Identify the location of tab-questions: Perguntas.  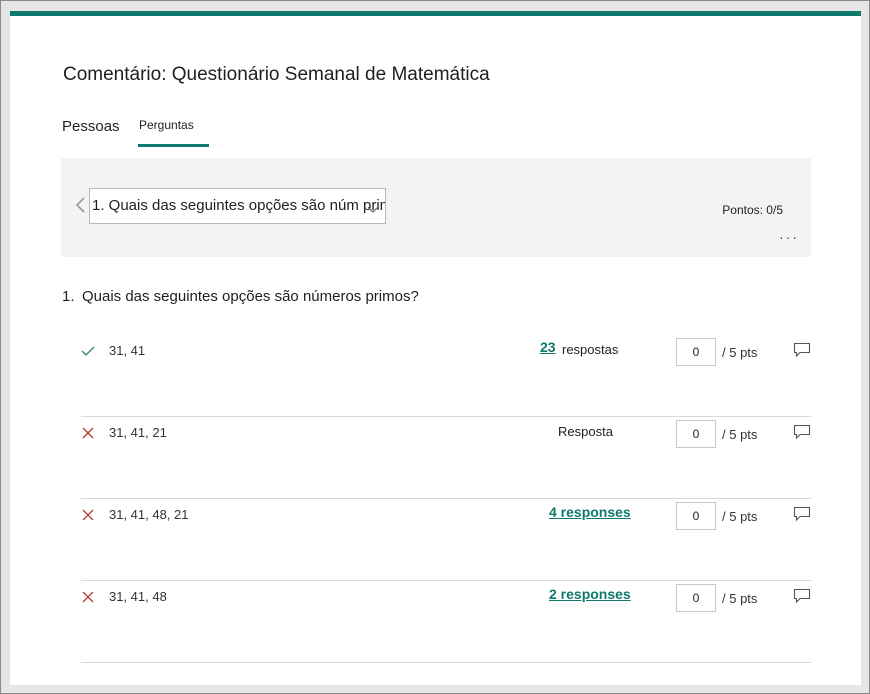
(166, 125).